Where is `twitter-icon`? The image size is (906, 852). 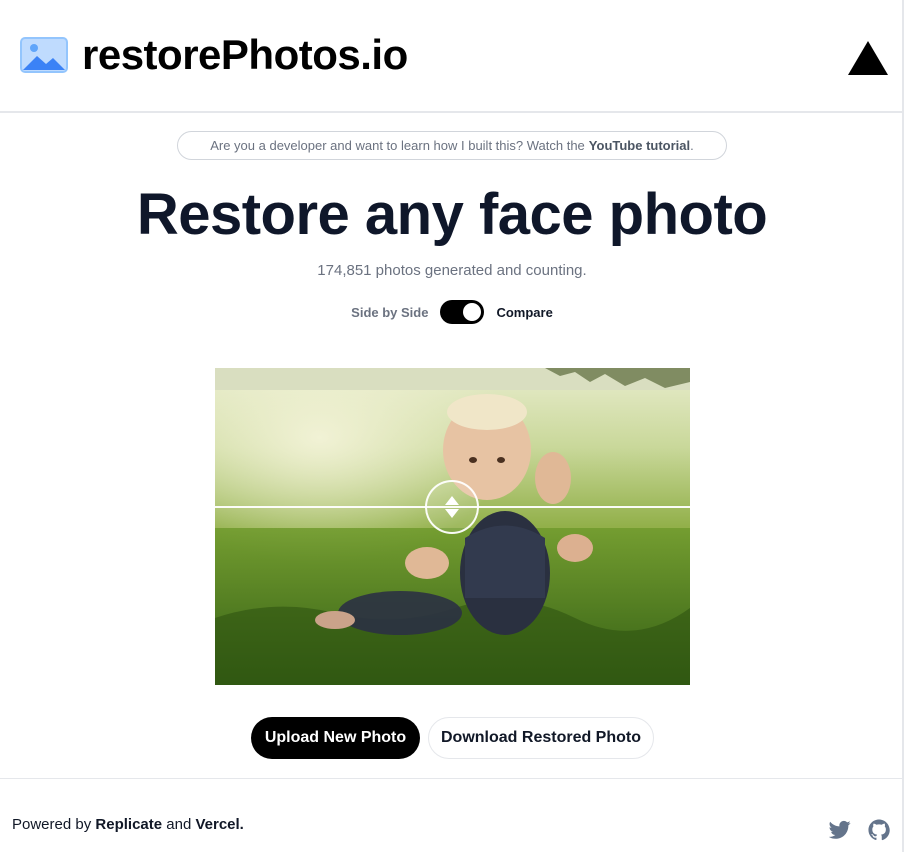
twitter-icon is located at coordinates (839, 830).